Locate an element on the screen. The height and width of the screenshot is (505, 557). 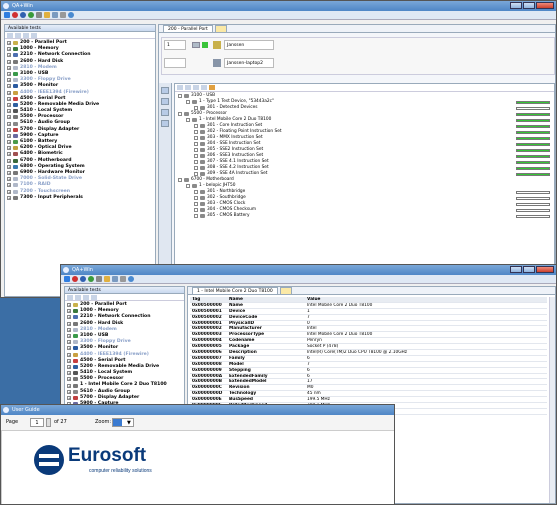
chevron-down-icon: ▼ is located at coordinates (129, 423).